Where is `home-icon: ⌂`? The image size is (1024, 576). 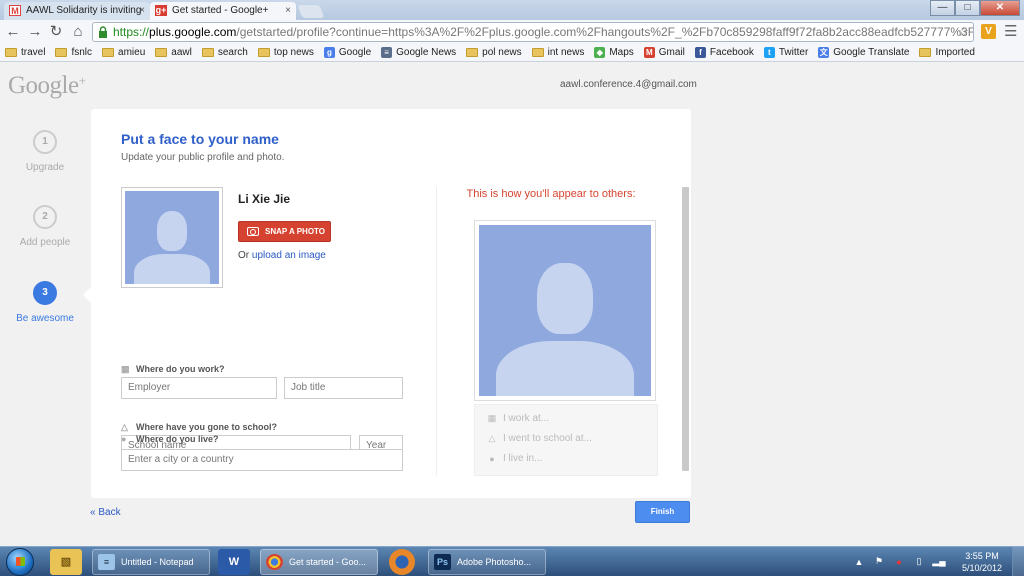
home-icon: ⌂ is located at coordinates (78, 32).